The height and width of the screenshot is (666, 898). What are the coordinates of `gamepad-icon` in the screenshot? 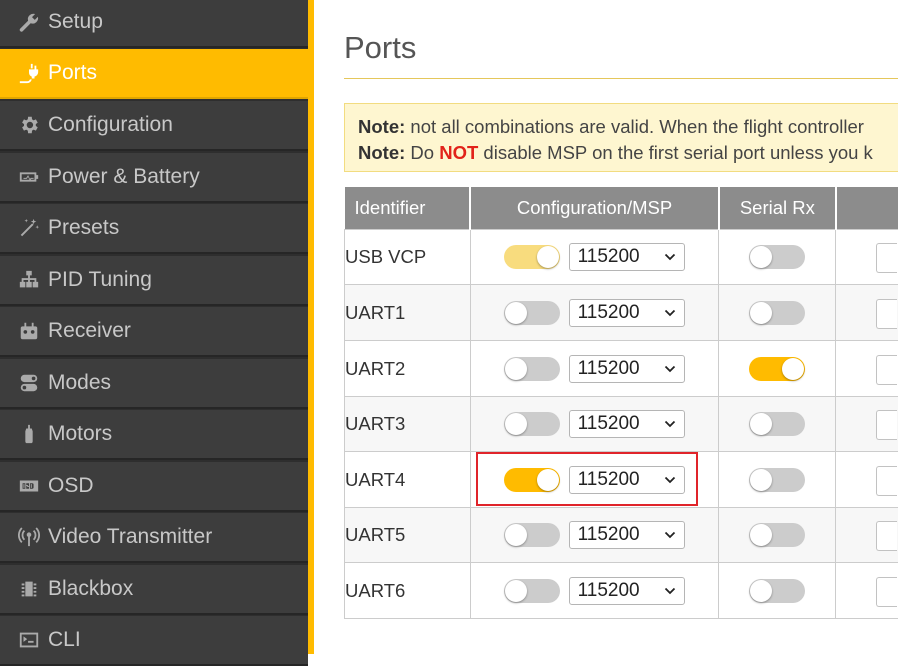 It's located at (29, 331).